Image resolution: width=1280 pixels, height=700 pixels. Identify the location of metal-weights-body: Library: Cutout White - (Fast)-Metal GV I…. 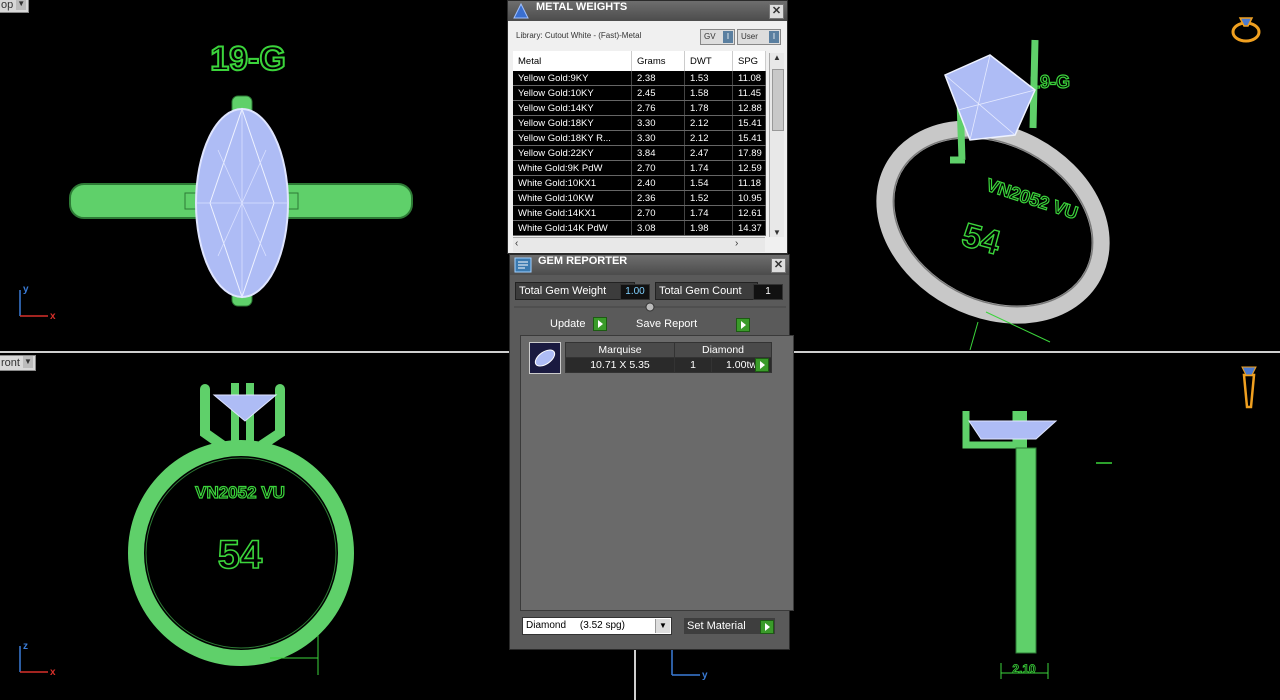
(647, 137).